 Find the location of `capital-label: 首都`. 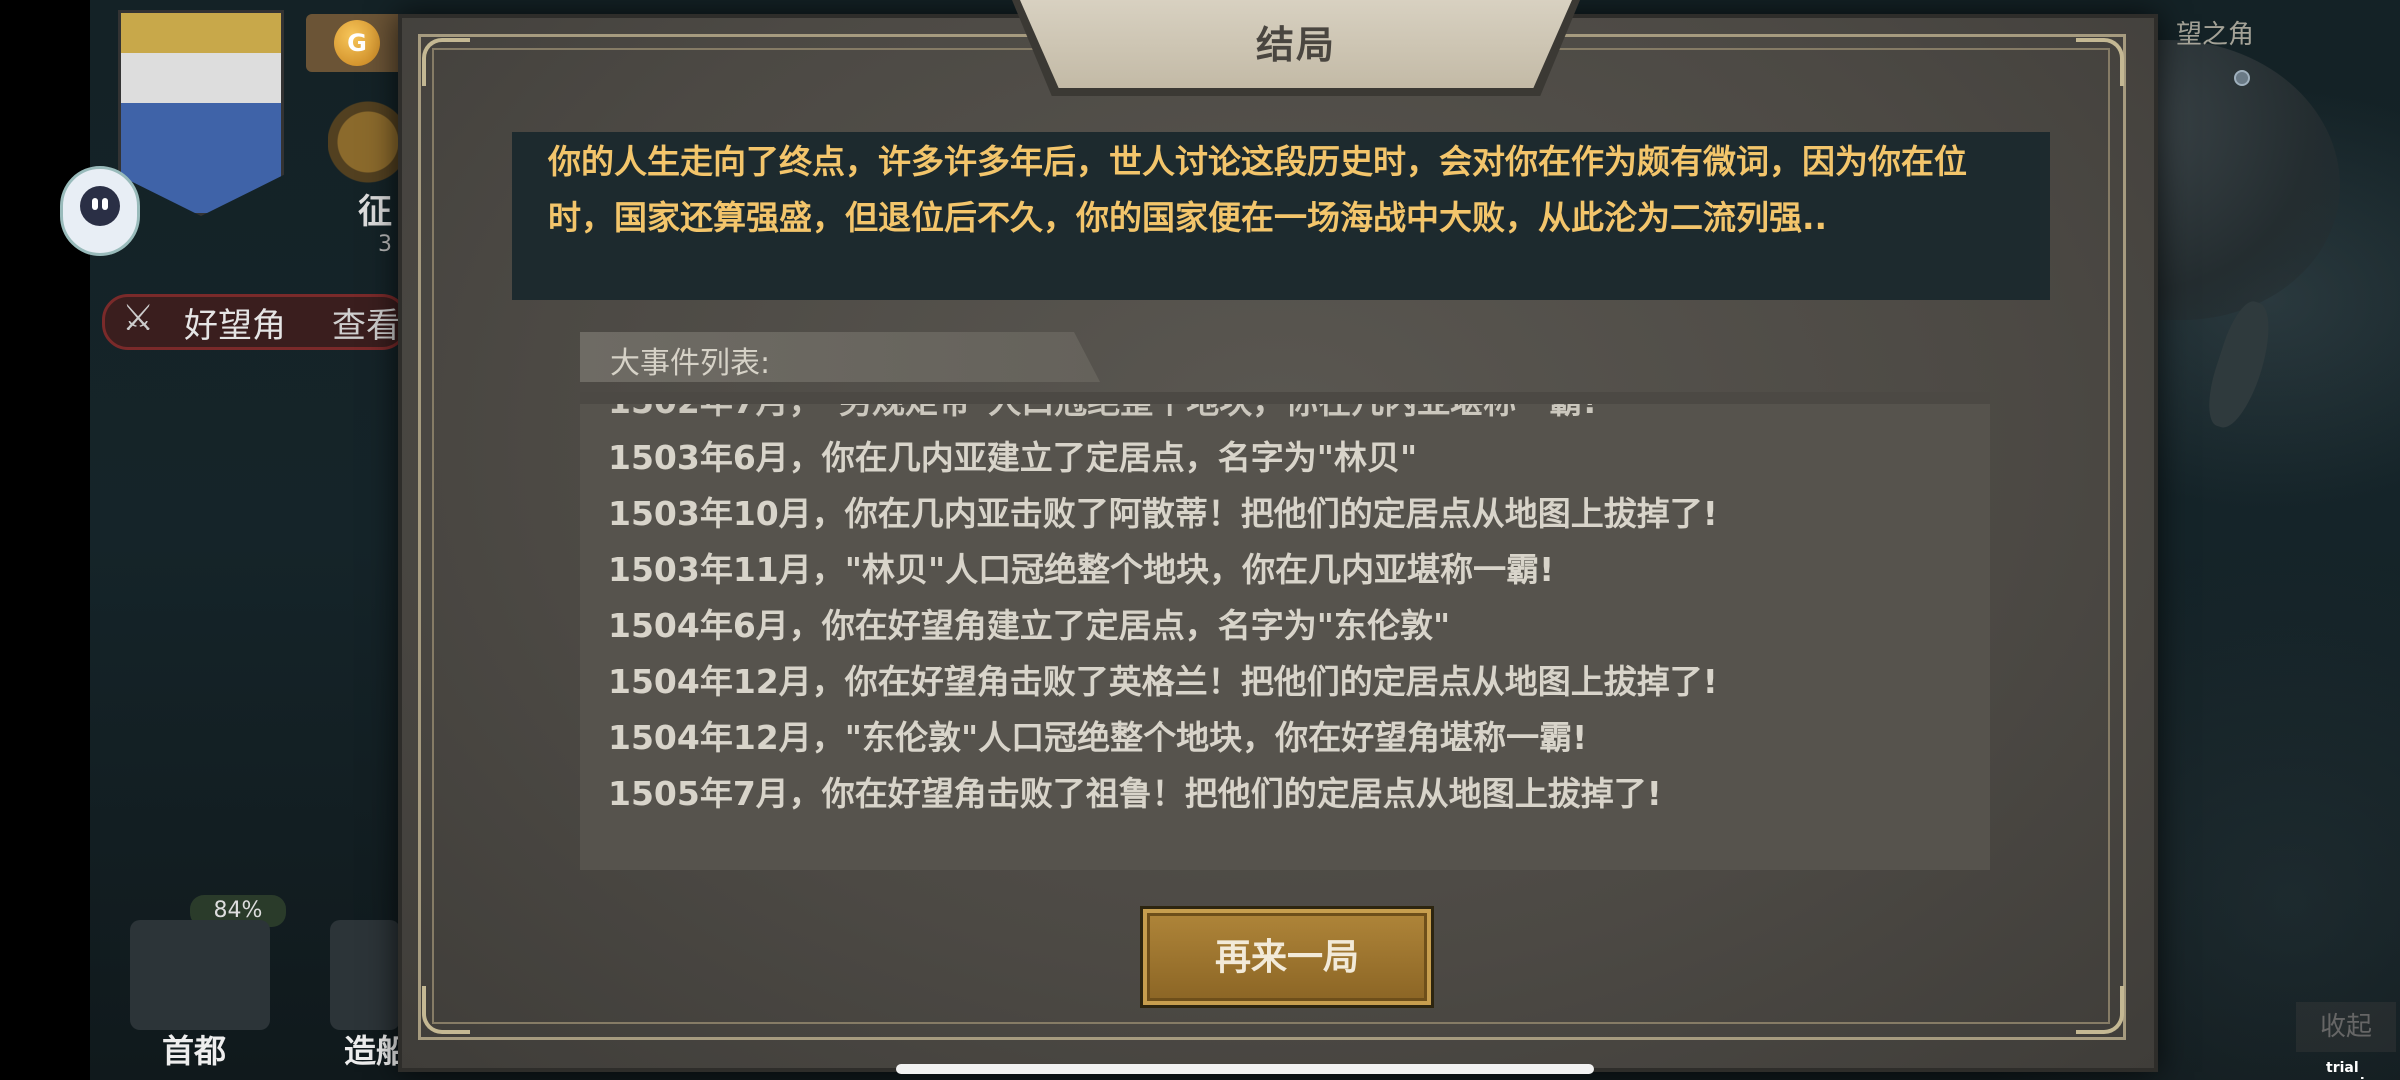

capital-label: 首都 is located at coordinates (194, 1051).